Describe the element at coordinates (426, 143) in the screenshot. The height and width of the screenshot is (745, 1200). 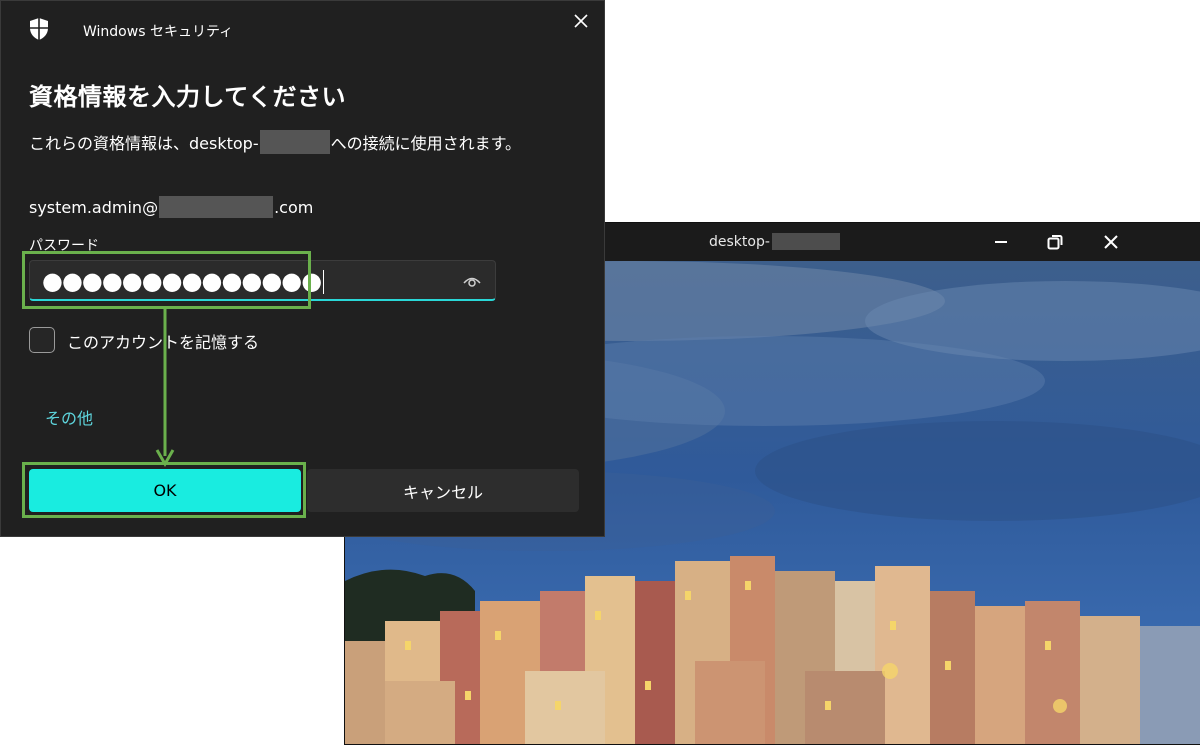
I see `description-suffix: への接続に使用されます。` at that location.